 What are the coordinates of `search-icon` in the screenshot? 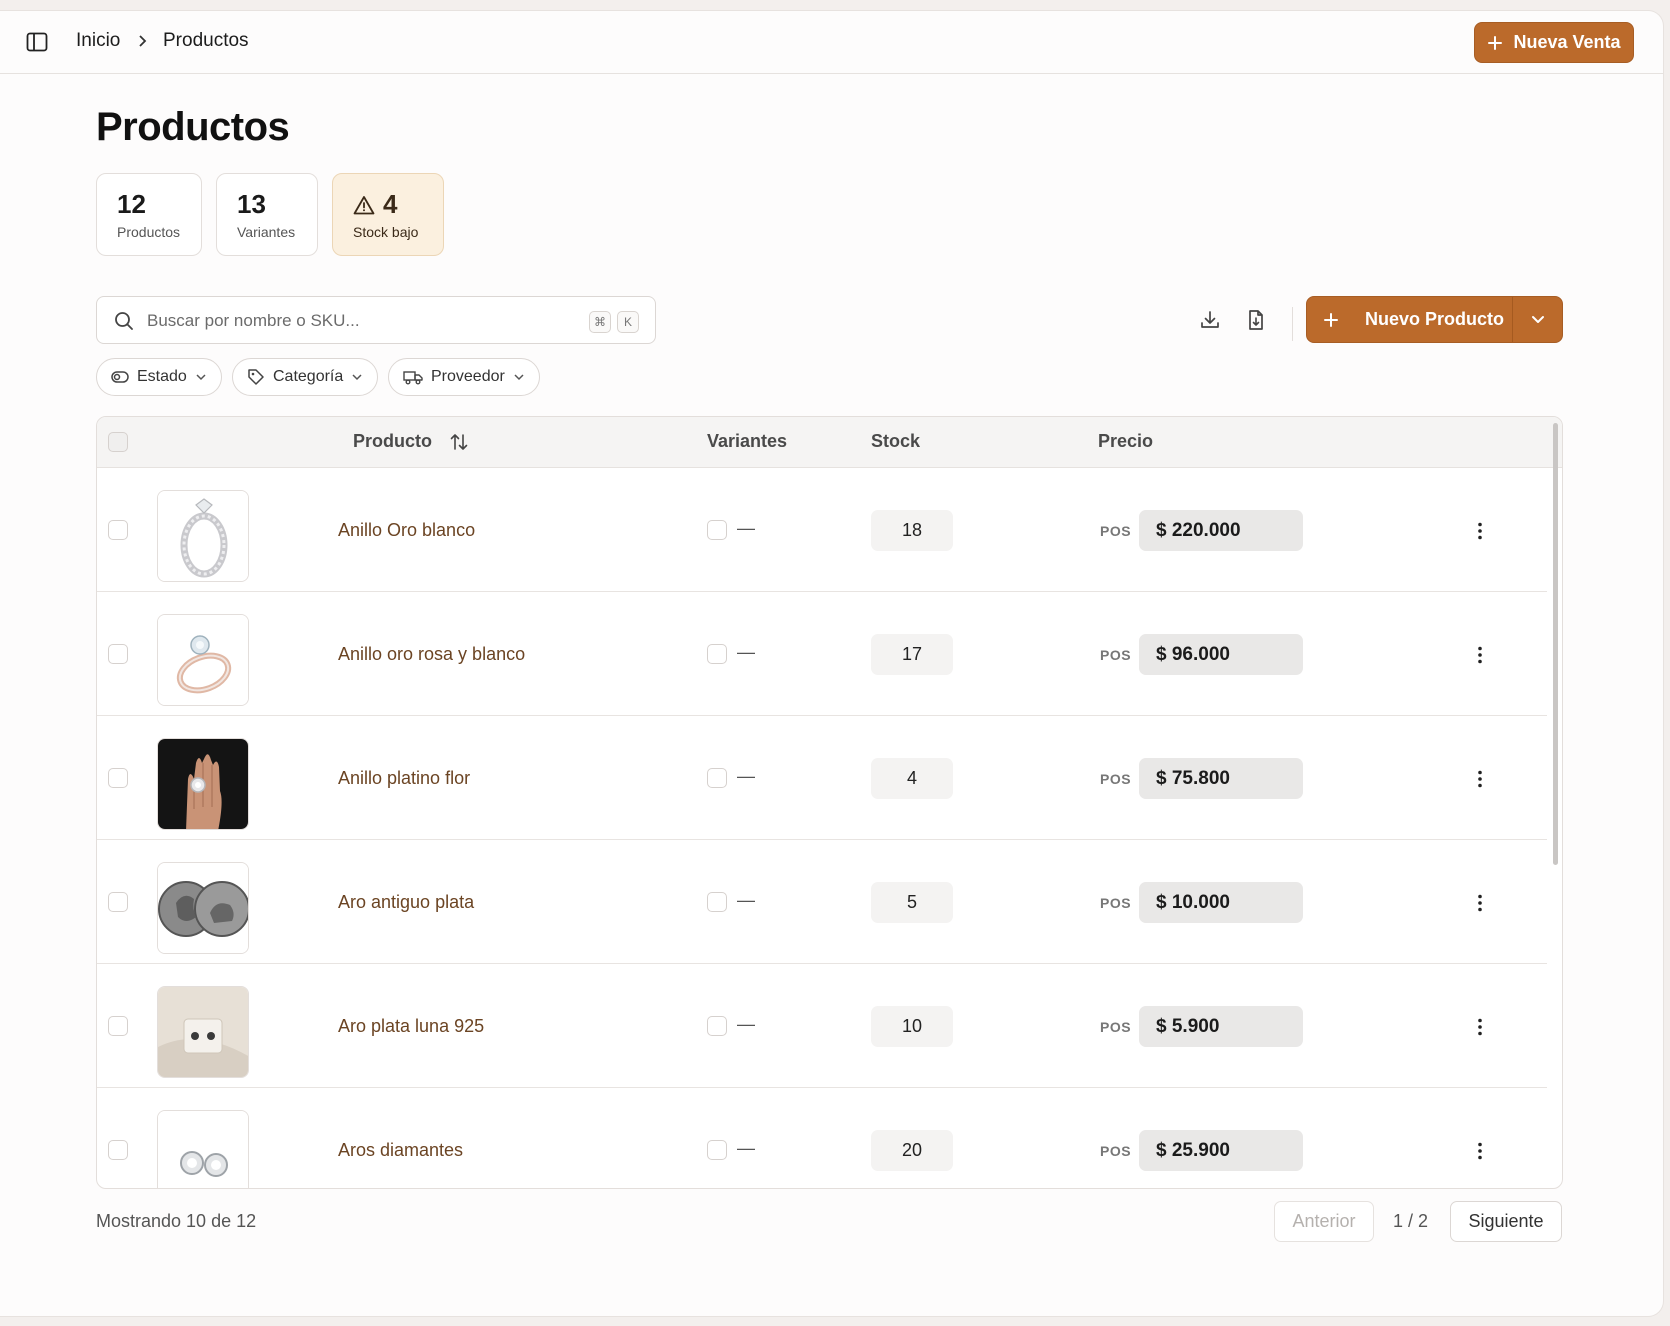 It's located at (124, 321).